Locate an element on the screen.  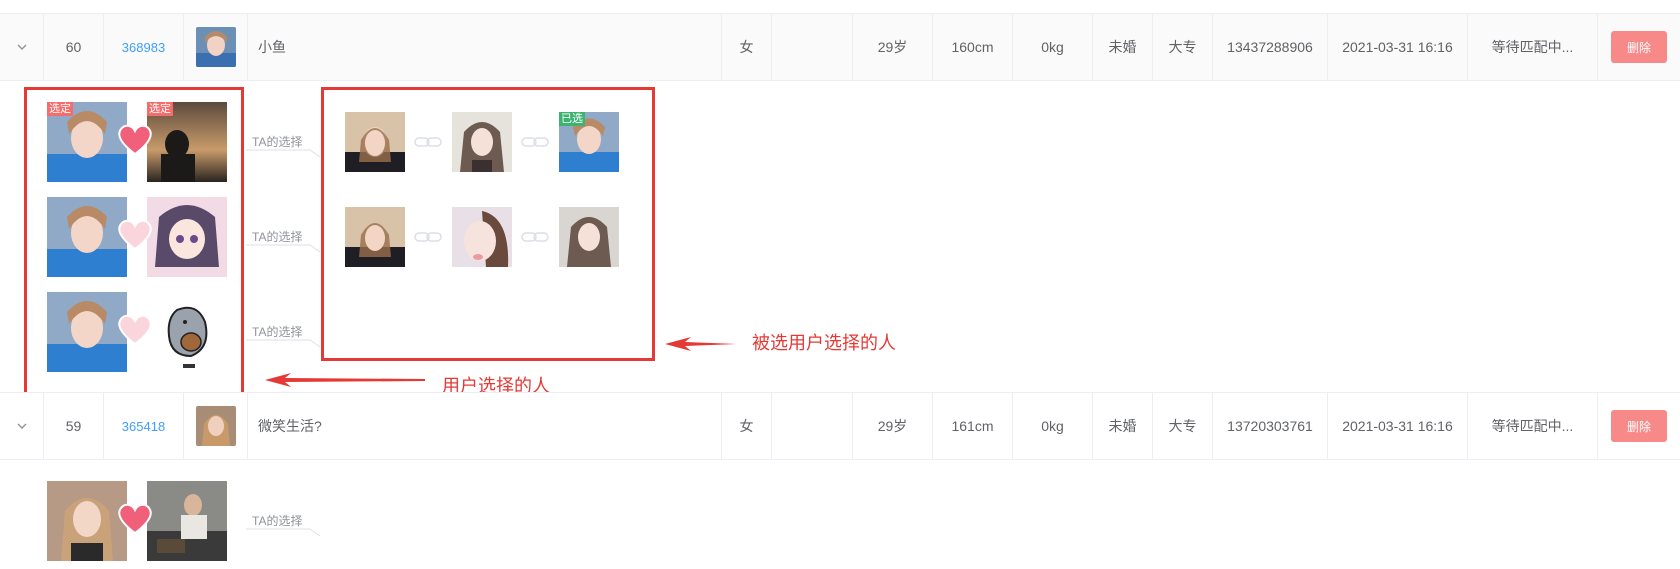
chosen-photo is located at coordinates (187, 521).